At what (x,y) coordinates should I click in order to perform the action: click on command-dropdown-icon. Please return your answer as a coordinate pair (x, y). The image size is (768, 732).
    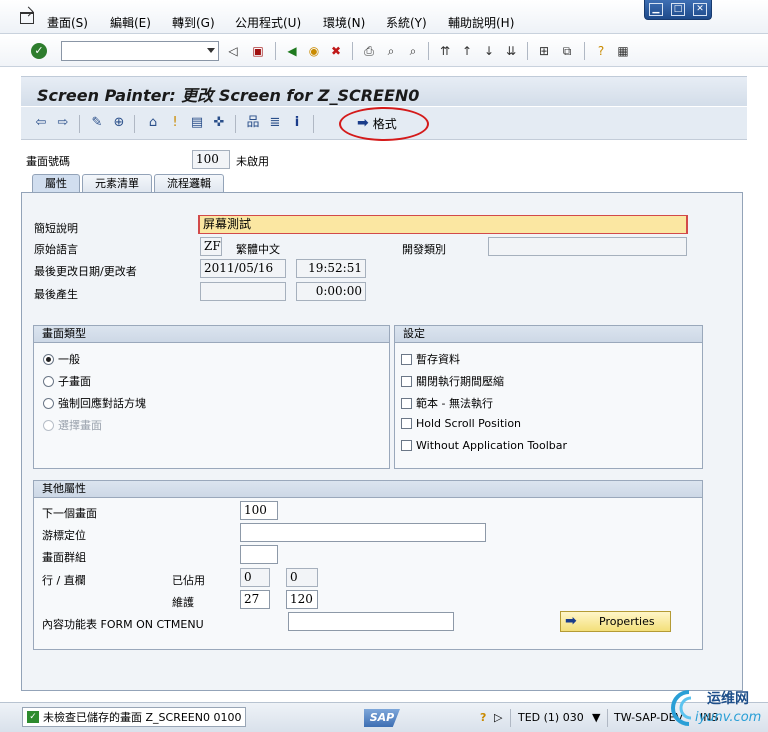
    Looking at the image, I should click on (211, 50).